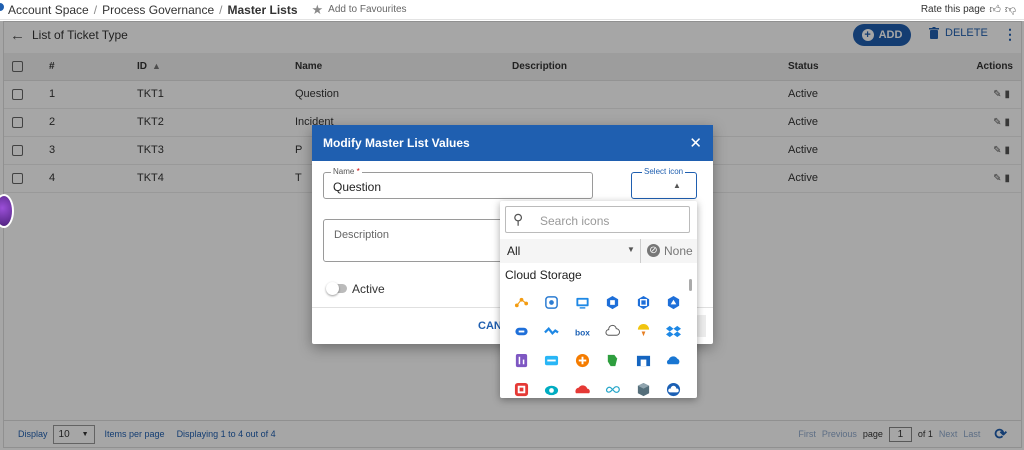  What do you see at coordinates (653, 250) in the screenshot?
I see `none-circle-icon: ⊘` at bounding box center [653, 250].